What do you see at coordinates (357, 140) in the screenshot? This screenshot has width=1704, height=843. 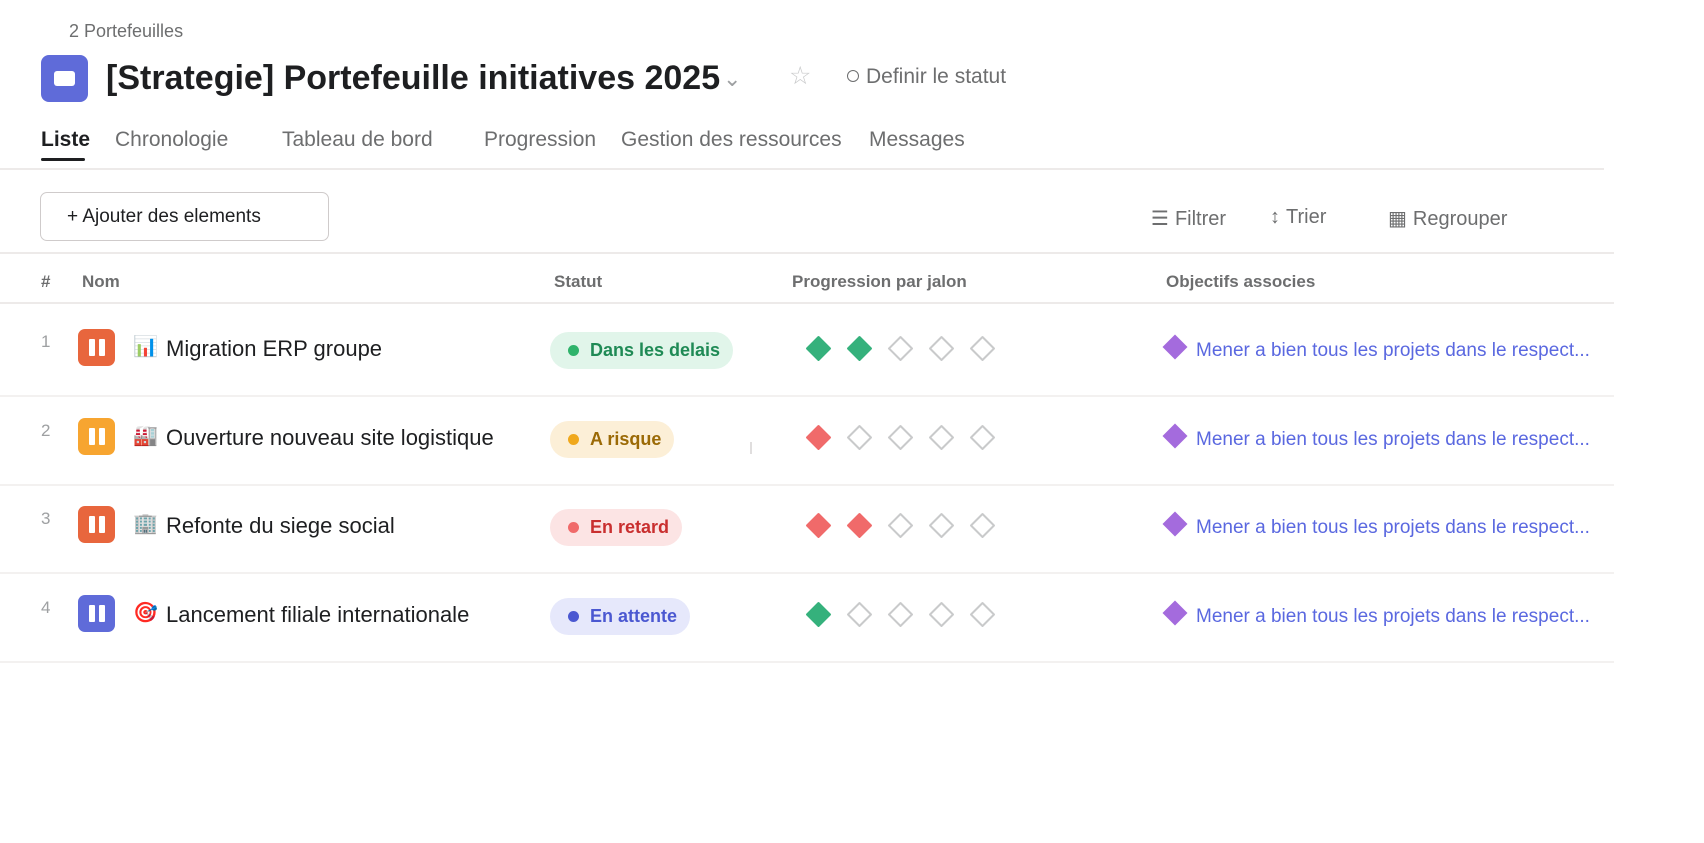 I see `tab-tableau-de-bord: Tableau de bord` at bounding box center [357, 140].